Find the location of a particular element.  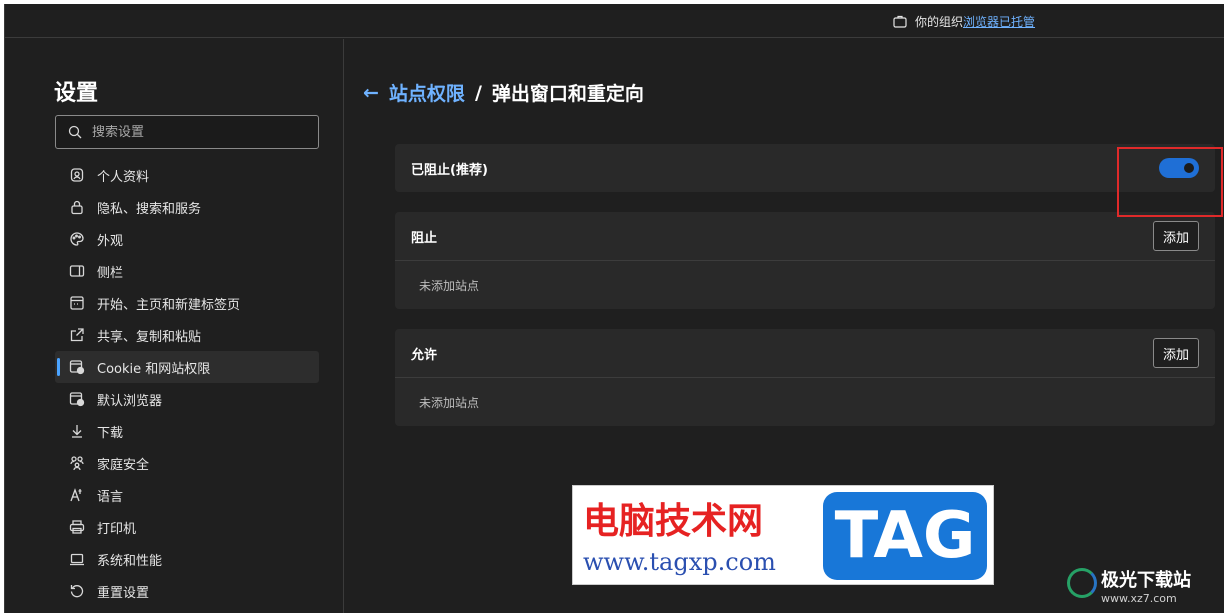

sidebar-item-label: Cookie 和网站权限 is located at coordinates (154, 369).